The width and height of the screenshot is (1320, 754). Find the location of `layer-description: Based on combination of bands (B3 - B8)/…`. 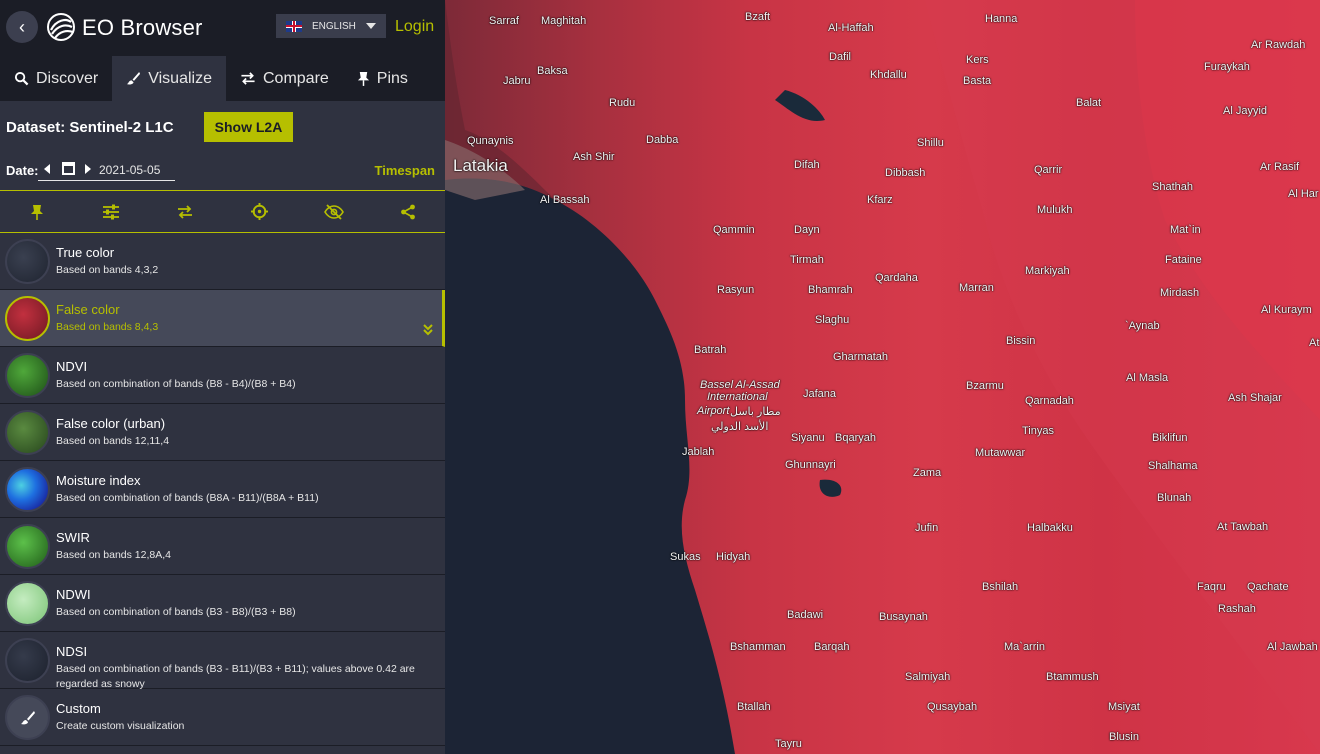

layer-description: Based on combination of bands (B3 - B8)/… is located at coordinates (176, 612).